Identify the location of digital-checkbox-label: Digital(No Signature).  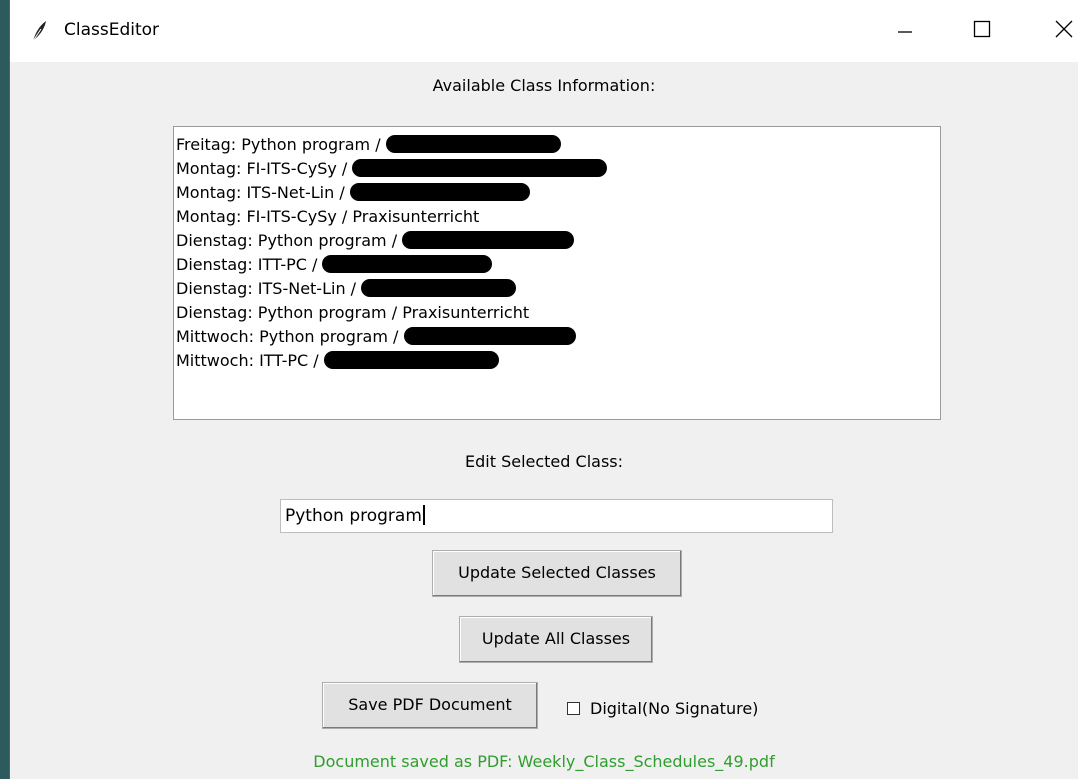
(674, 708).